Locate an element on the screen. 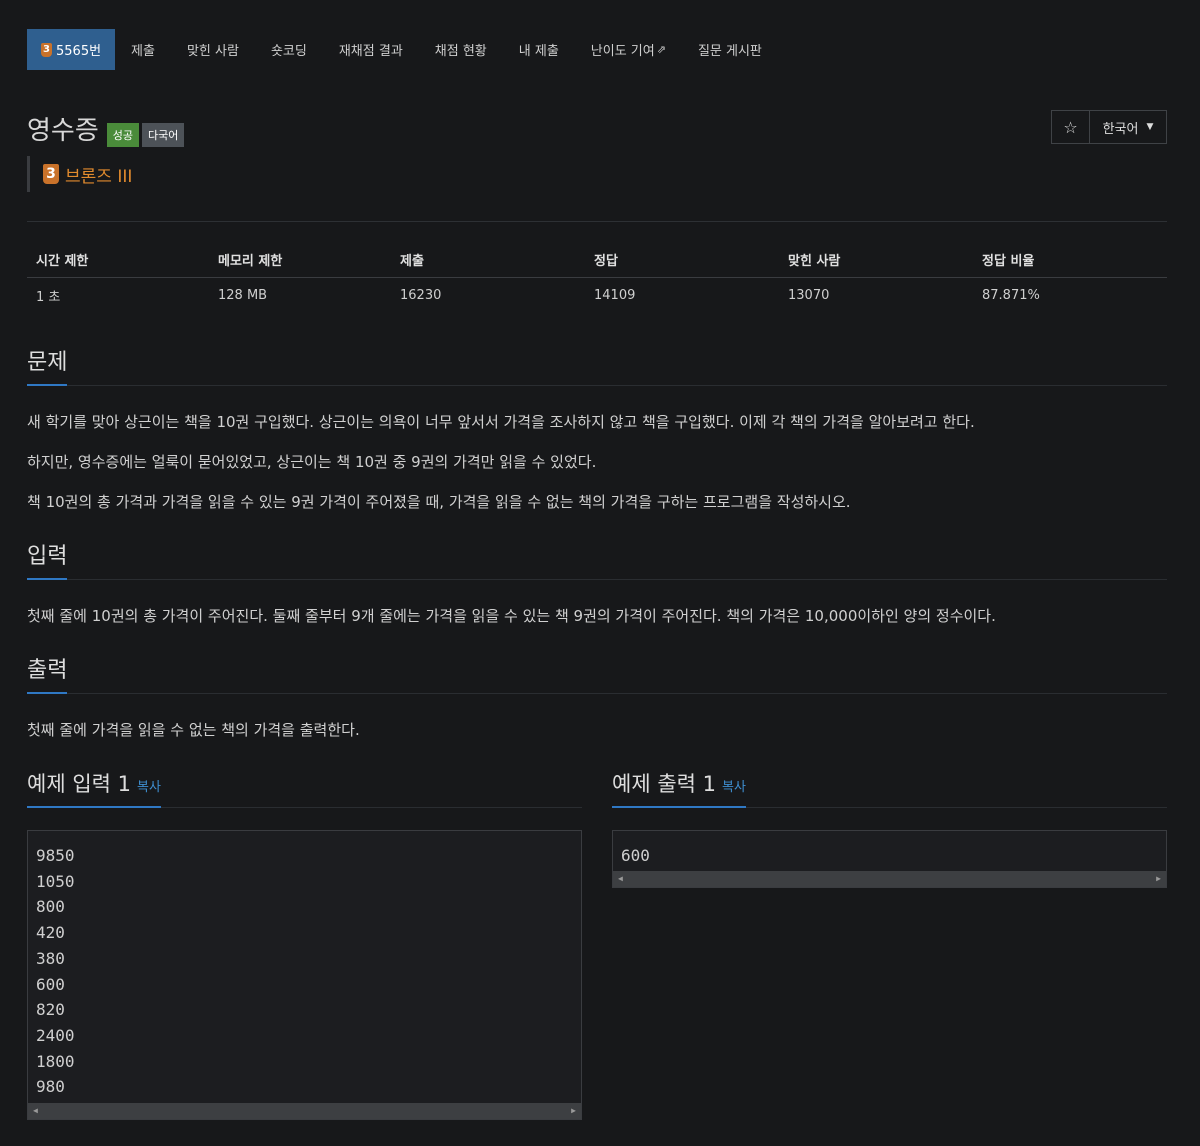 The width and height of the screenshot is (1200, 1146). time-limit-cell: 1 초 is located at coordinates (48, 297).